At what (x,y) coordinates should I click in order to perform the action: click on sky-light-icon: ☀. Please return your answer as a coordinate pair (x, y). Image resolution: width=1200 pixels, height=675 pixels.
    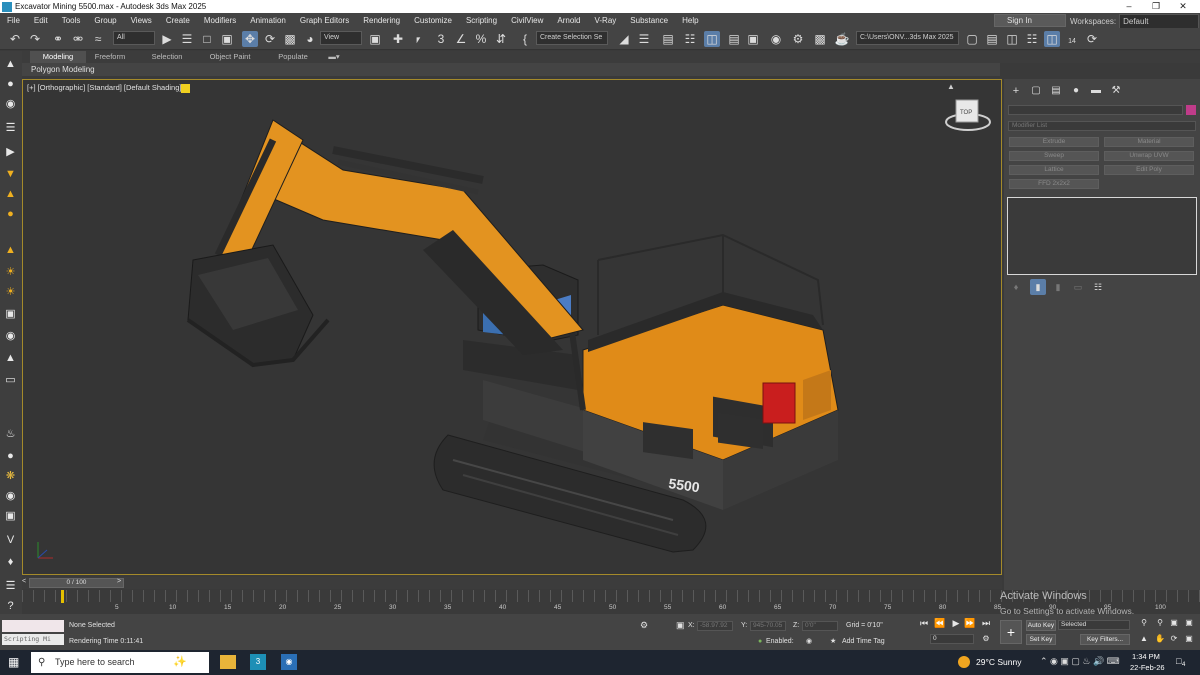
    Looking at the image, I should click on (10, 292).